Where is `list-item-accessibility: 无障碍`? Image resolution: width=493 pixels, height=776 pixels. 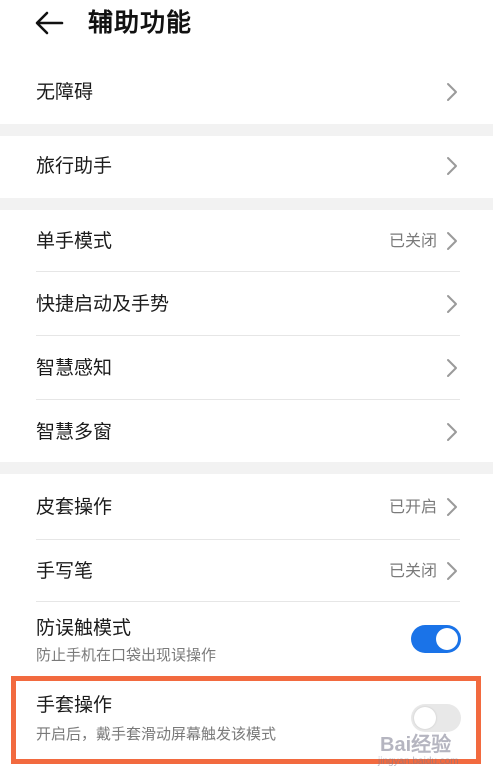
list-item-accessibility: 无障碍 is located at coordinates (246, 86).